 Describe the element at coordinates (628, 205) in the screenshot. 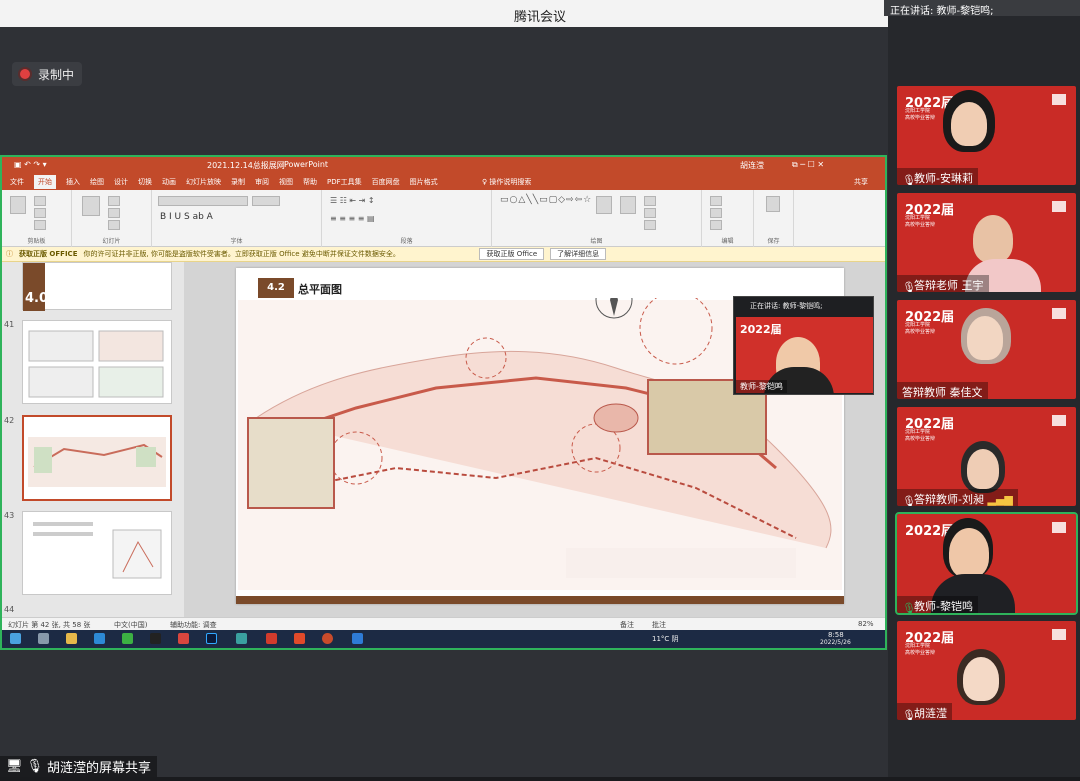

I see `quick-styles-icon` at that location.